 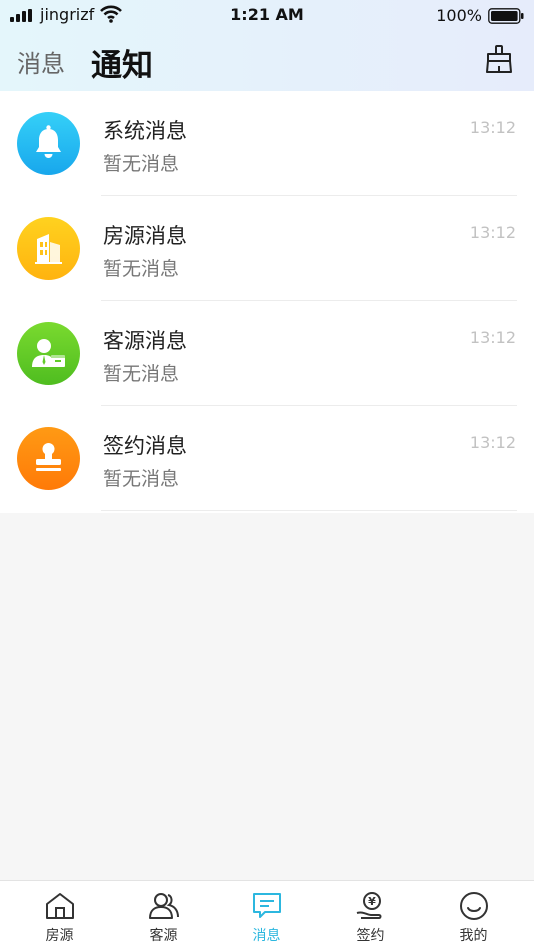 I want to click on tab-label: 消息, so click(x=266, y=936).